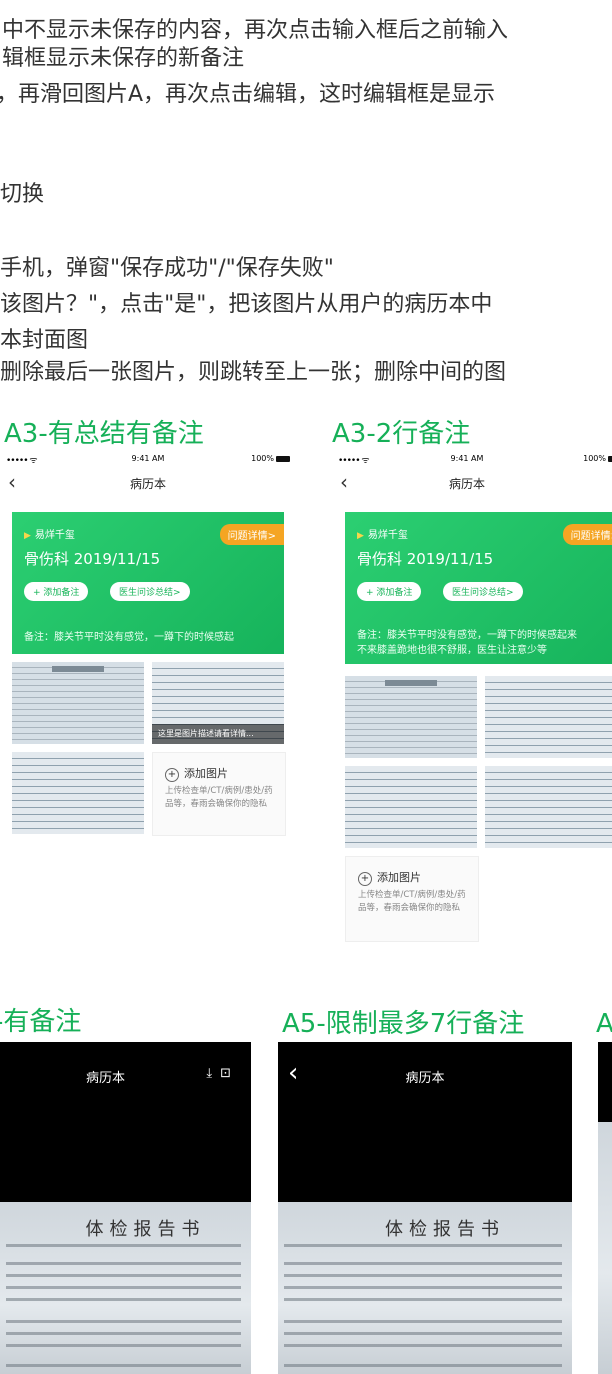  Describe the element at coordinates (467, 458) in the screenshot. I see `status-time: 9:41 AM` at that location.